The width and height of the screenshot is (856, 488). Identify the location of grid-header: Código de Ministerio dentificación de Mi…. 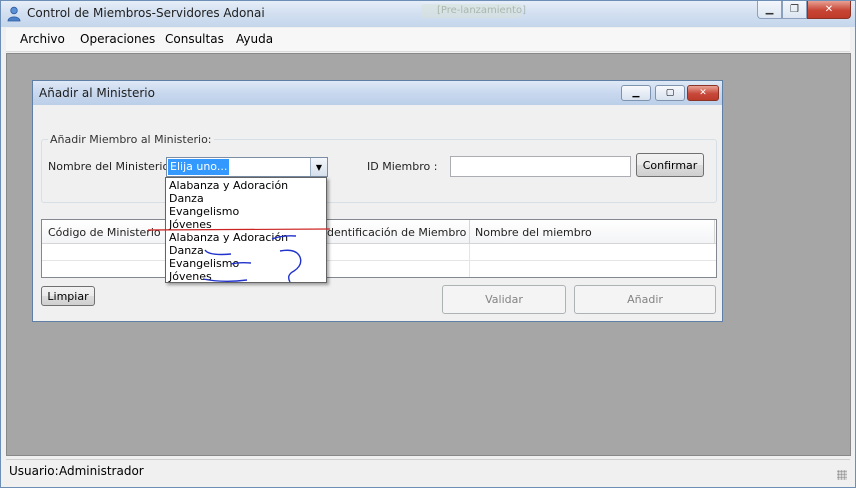
(379, 232).